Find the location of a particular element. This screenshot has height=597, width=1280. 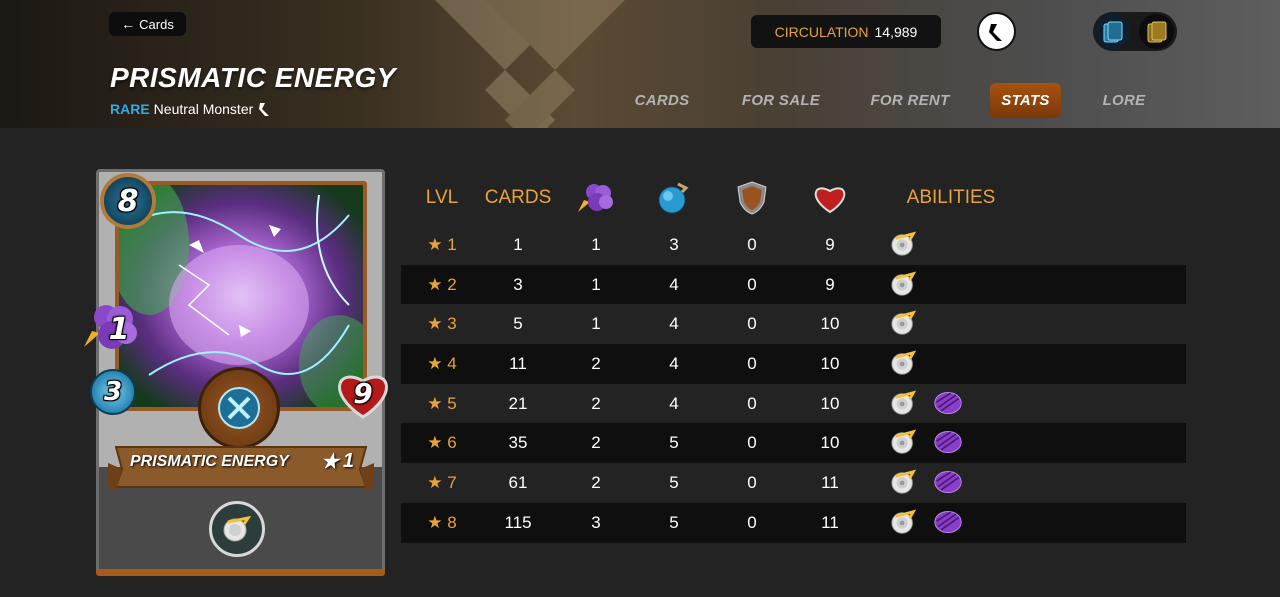

header-armor is located at coordinates (752, 198).